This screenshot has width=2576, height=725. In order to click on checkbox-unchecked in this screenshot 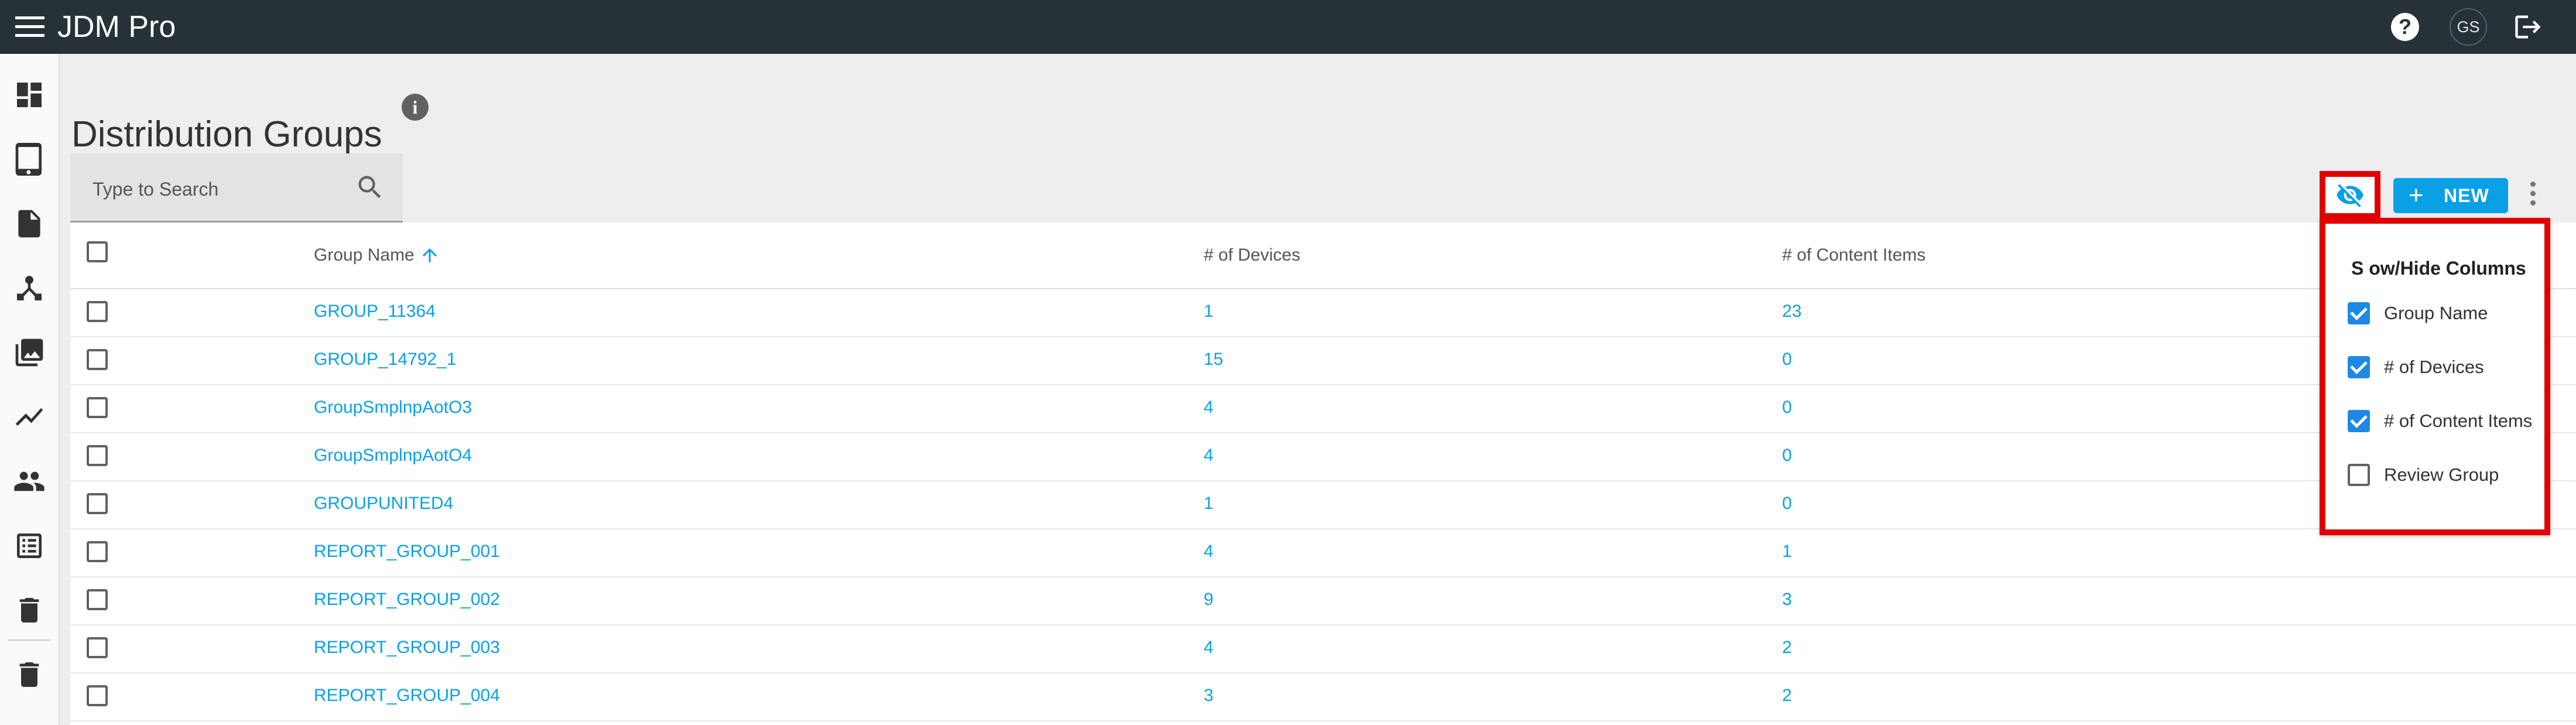, I will do `click(2359, 475)`.